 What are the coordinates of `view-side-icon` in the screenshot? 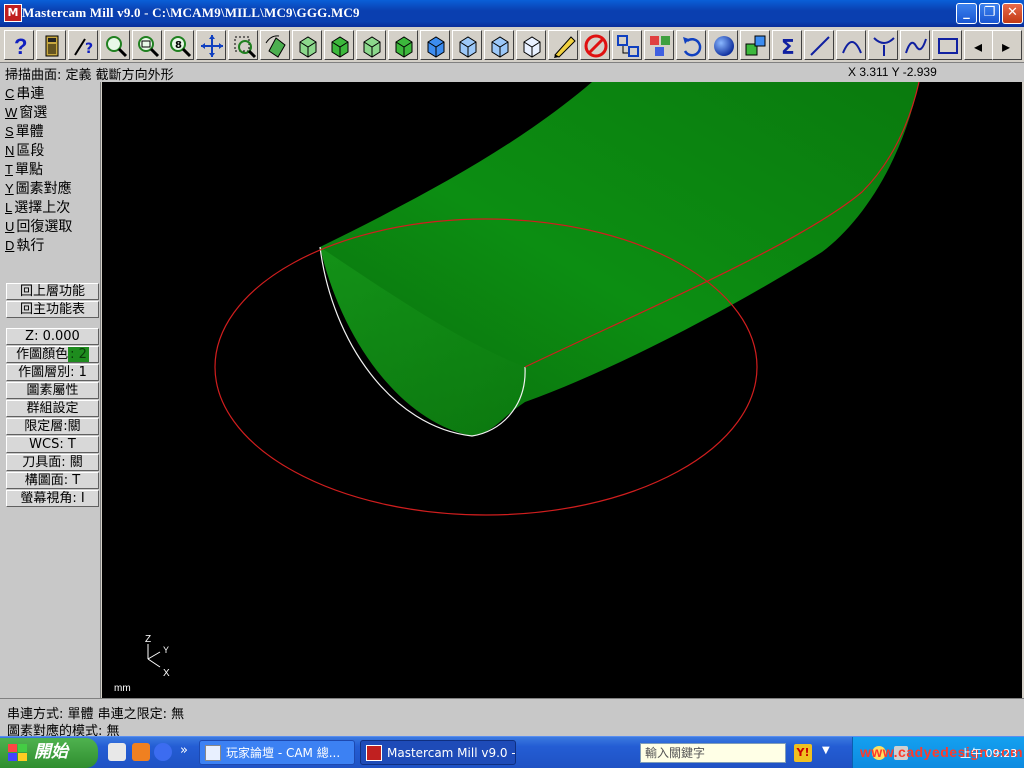 It's located at (371, 45).